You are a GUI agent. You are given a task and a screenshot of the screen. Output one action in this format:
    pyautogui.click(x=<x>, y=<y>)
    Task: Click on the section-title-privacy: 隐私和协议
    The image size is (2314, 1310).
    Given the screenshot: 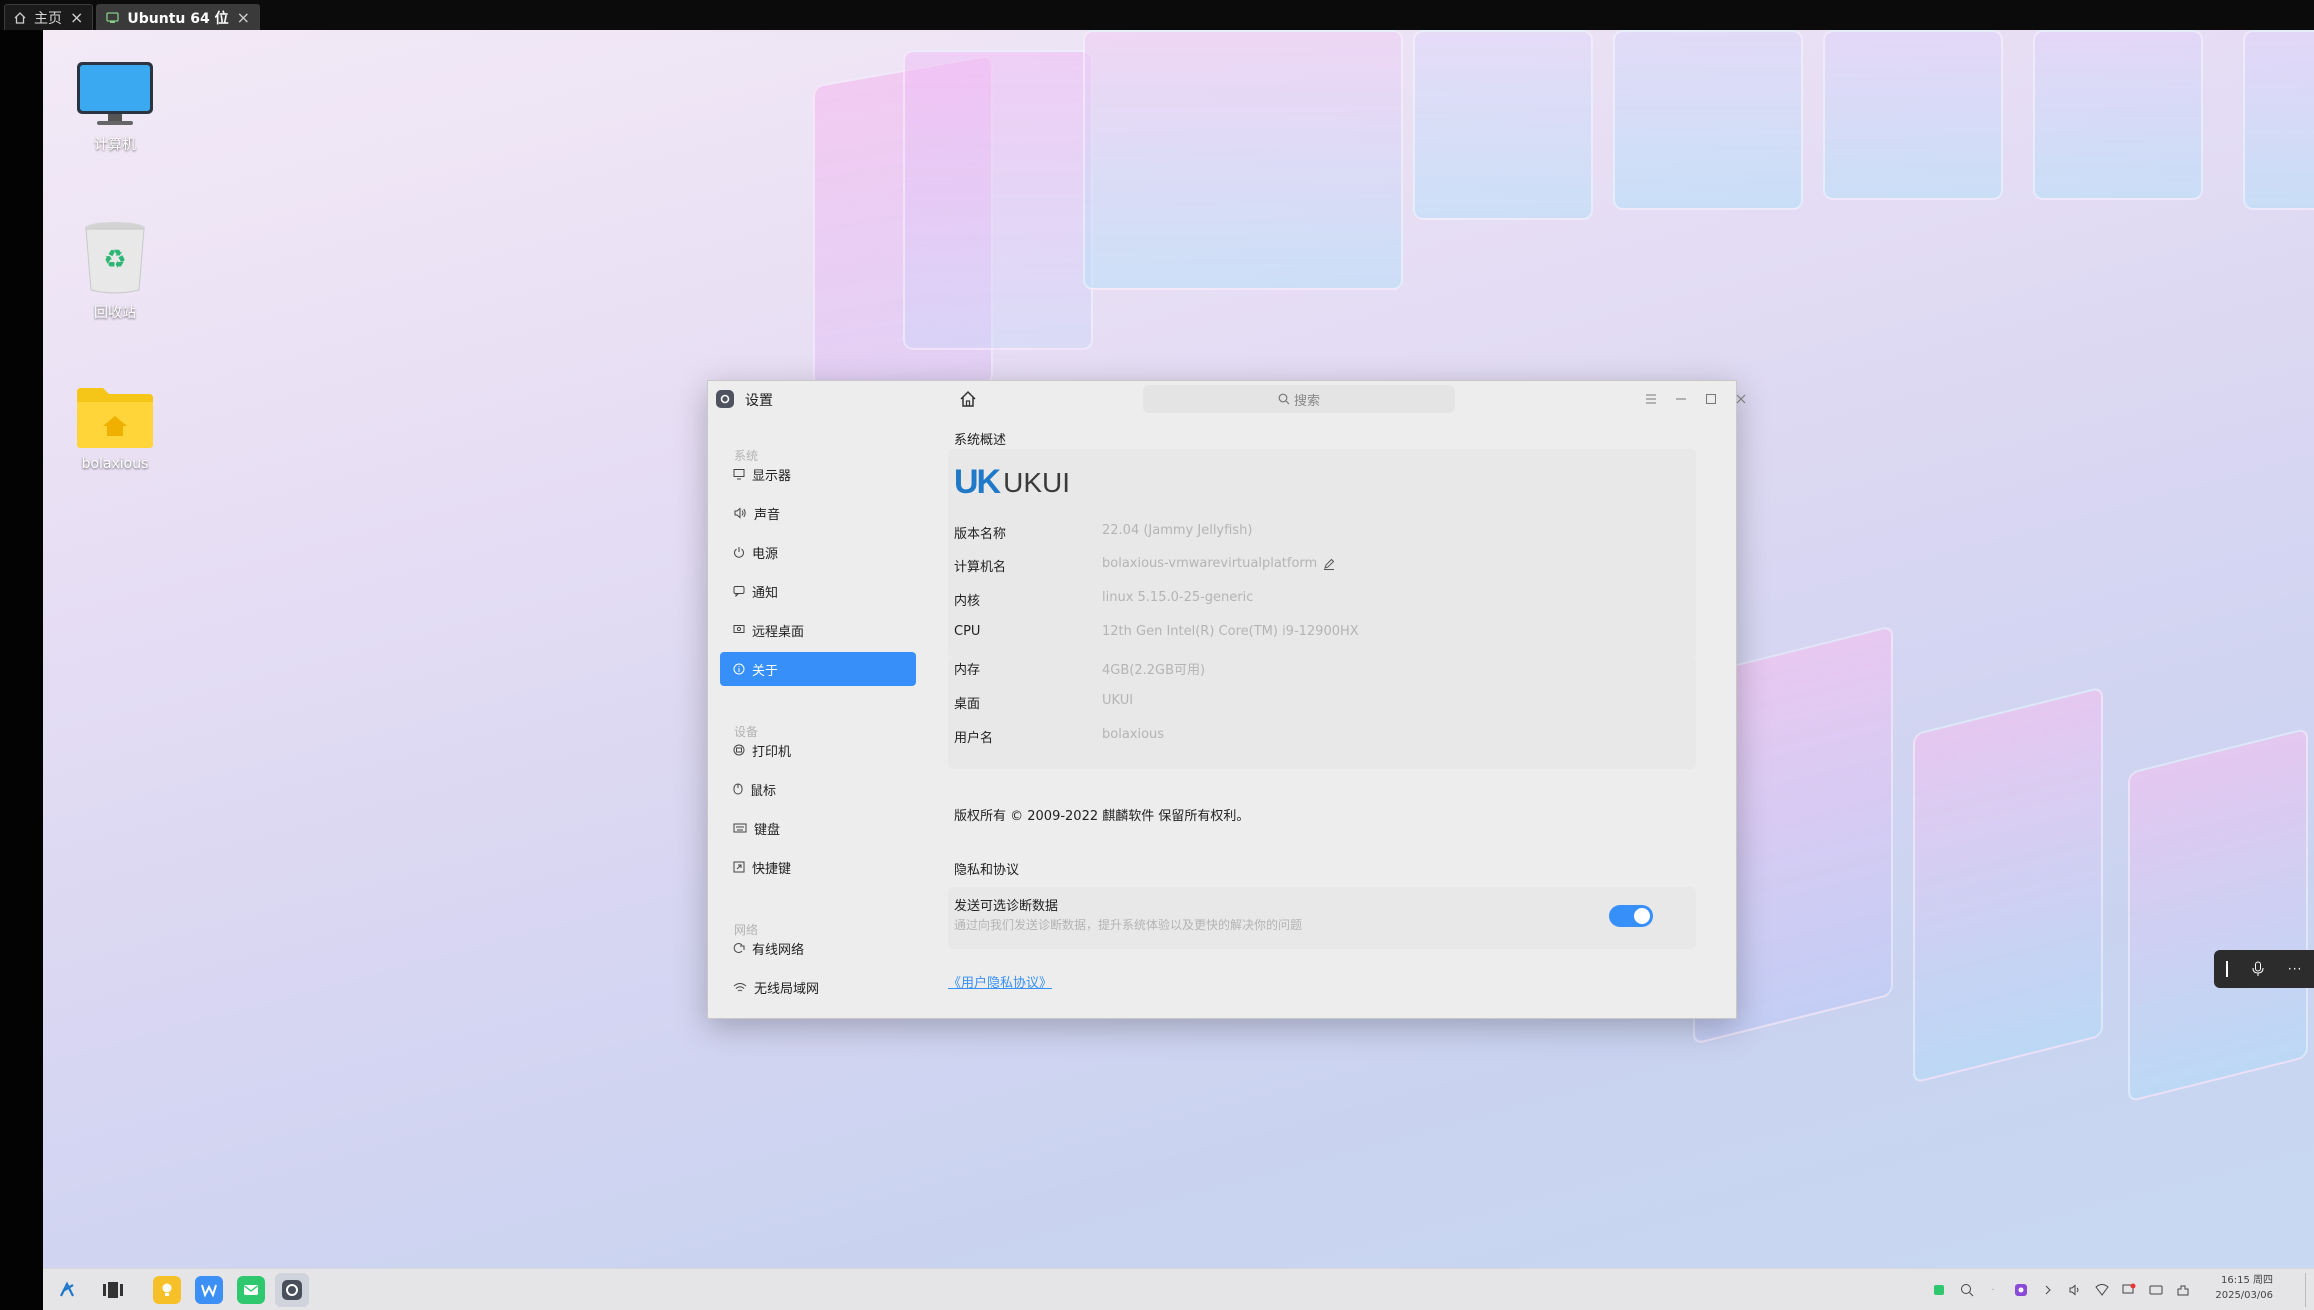 What is the action you would take?
    pyautogui.click(x=987, y=870)
    